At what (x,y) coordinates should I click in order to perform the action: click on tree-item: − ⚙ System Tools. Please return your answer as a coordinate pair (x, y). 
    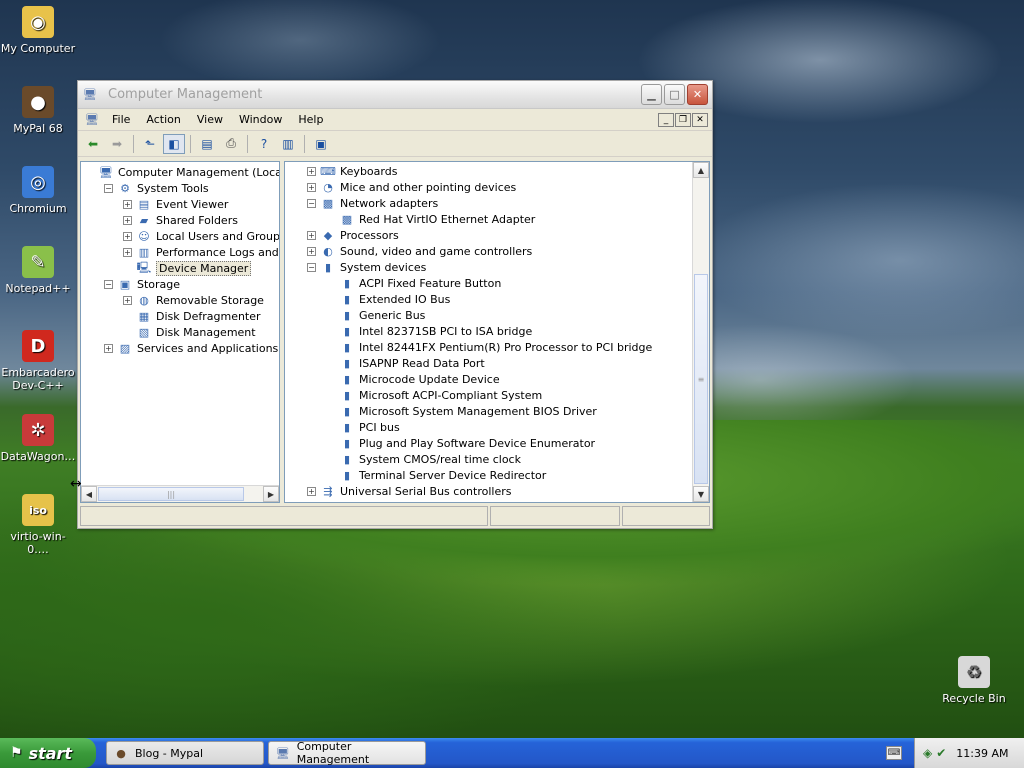
    Looking at the image, I should click on (156, 188).